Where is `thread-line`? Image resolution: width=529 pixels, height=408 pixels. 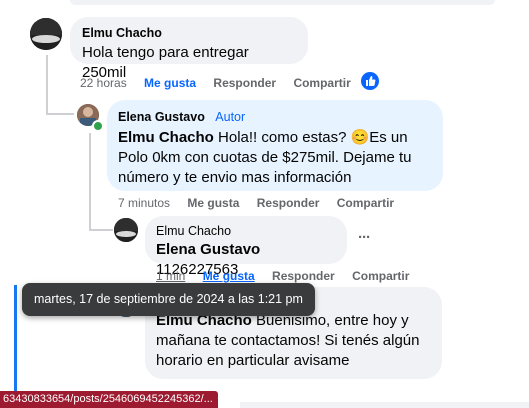 thread-line is located at coordinates (47, 85).